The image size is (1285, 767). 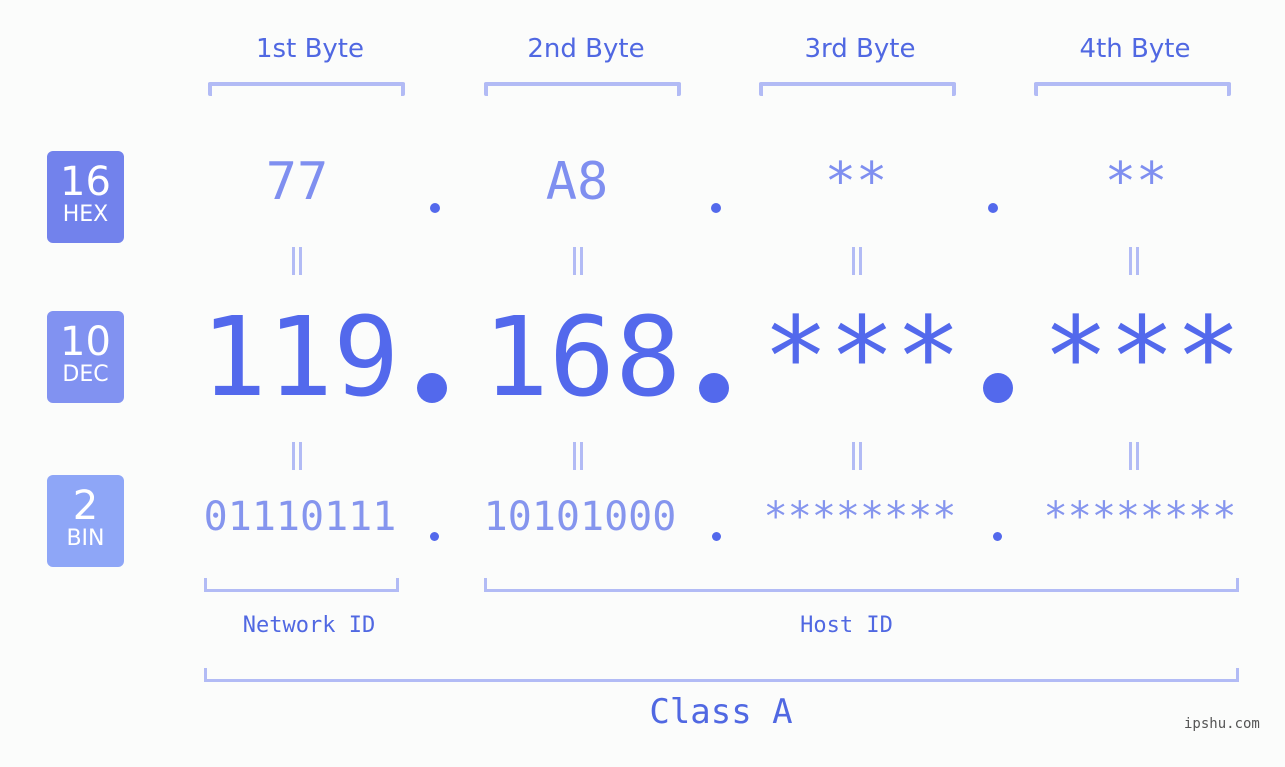 I want to click on bin-badge: 2 BIN, so click(x=85, y=521).